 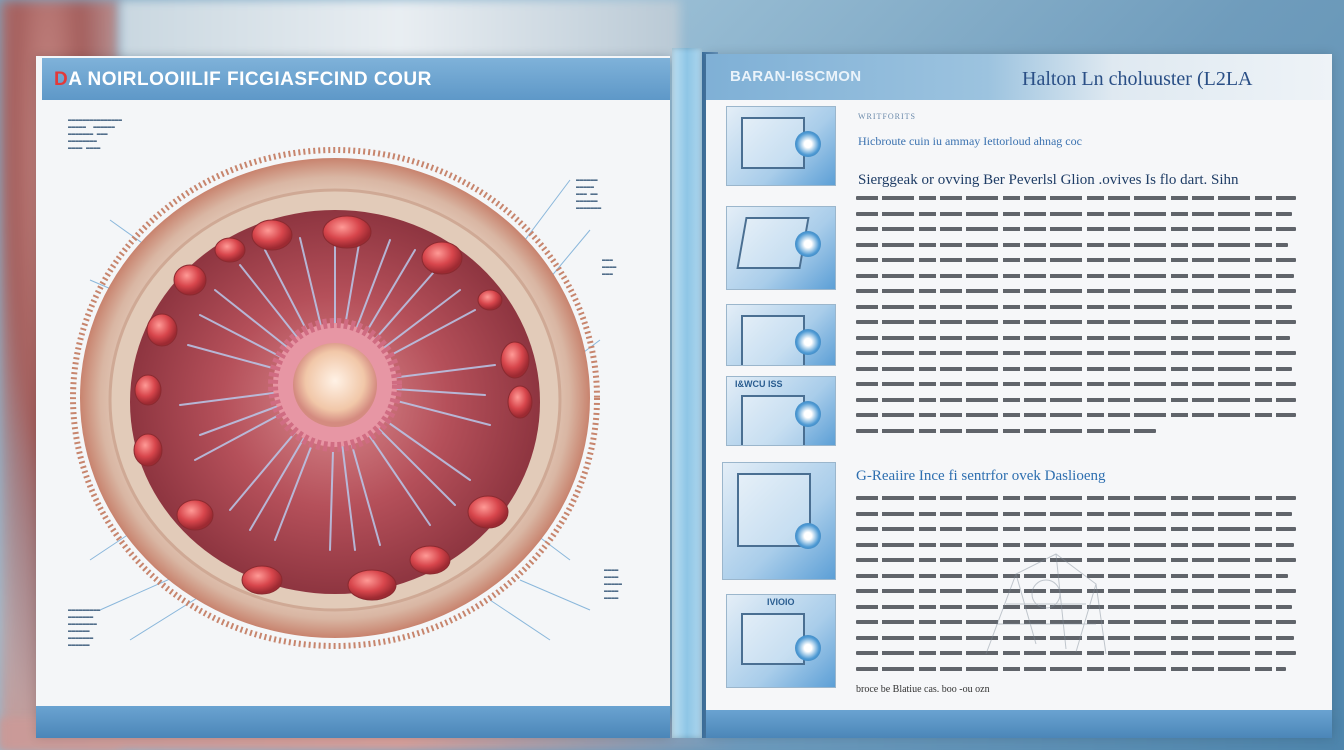 What do you see at coordinates (335, 385) in the screenshot?
I see `central-core` at bounding box center [335, 385].